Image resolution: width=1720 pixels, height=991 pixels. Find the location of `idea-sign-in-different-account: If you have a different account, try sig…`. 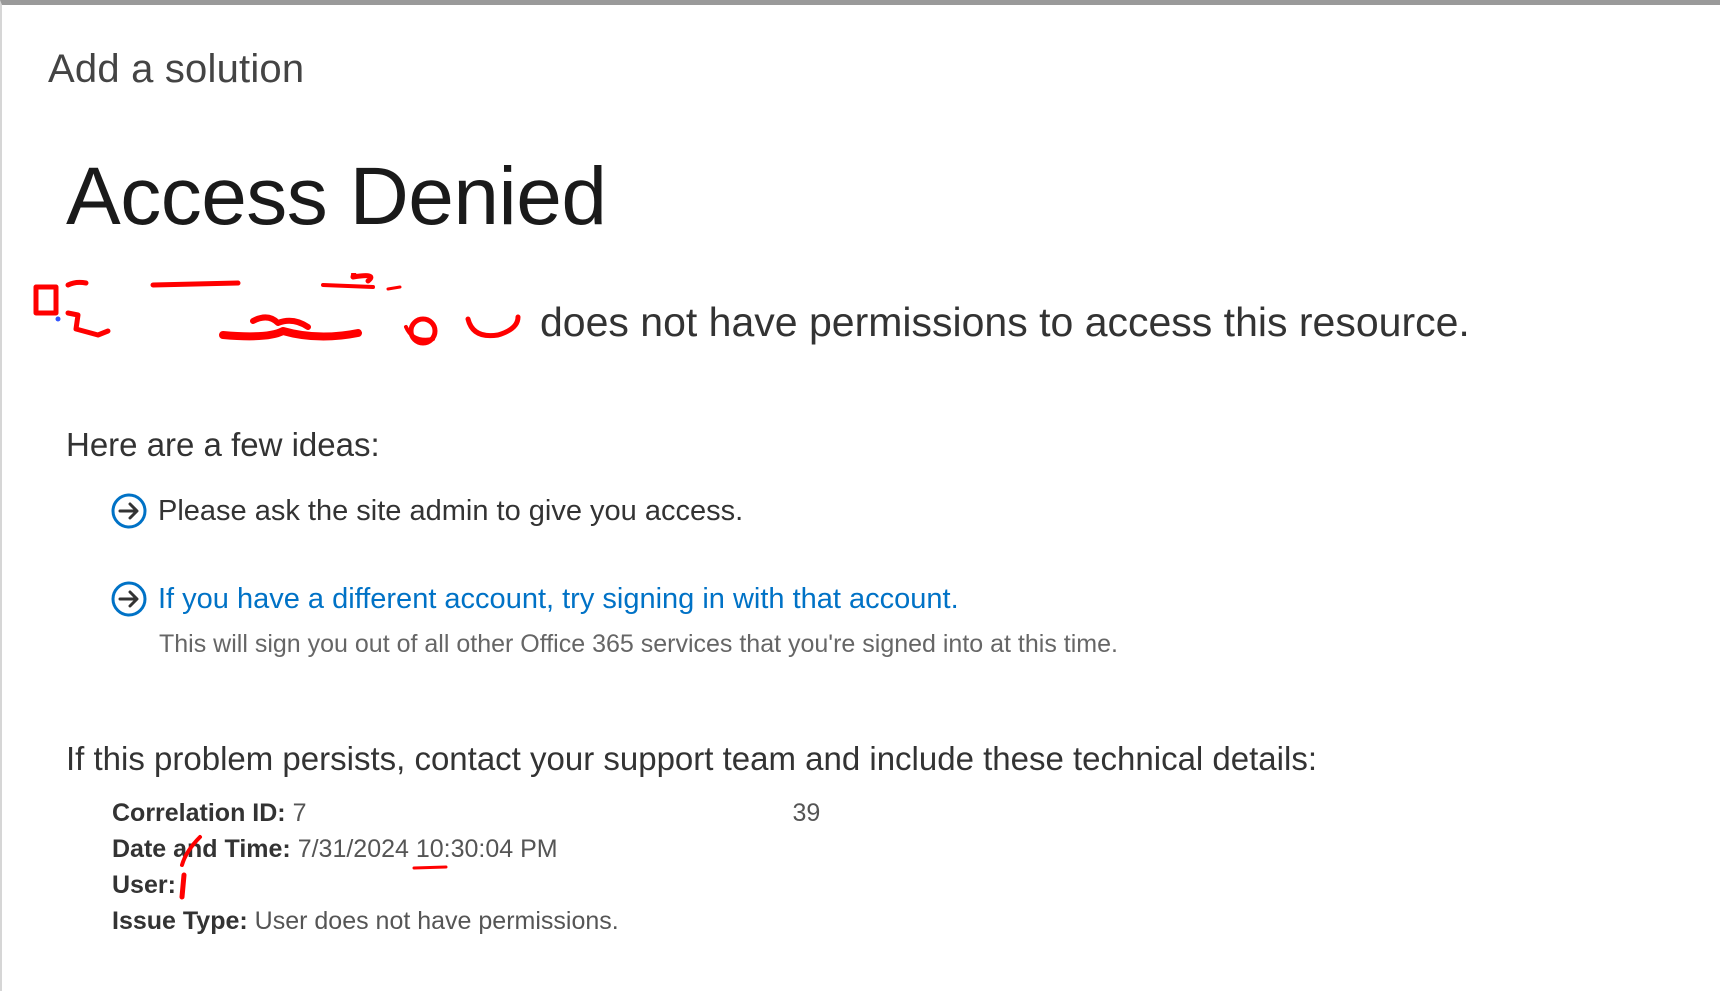

idea-sign-in-different-account: If you have a different account, try sig… is located at coordinates (534, 599).